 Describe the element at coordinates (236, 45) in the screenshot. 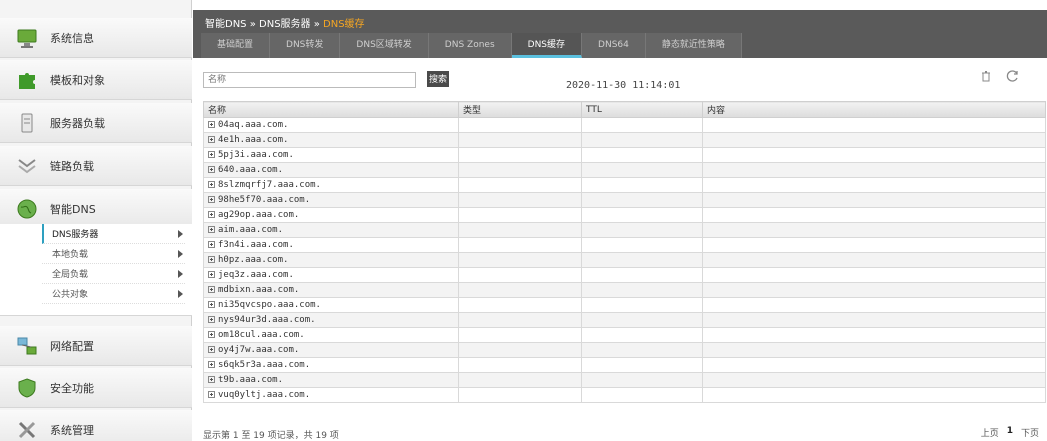

I see `tab-basic-config: 基础配置` at that location.